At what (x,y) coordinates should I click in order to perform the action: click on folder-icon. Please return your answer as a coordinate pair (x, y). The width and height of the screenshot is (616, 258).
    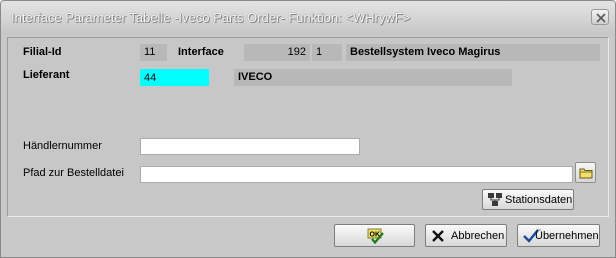
    Looking at the image, I should click on (586, 173).